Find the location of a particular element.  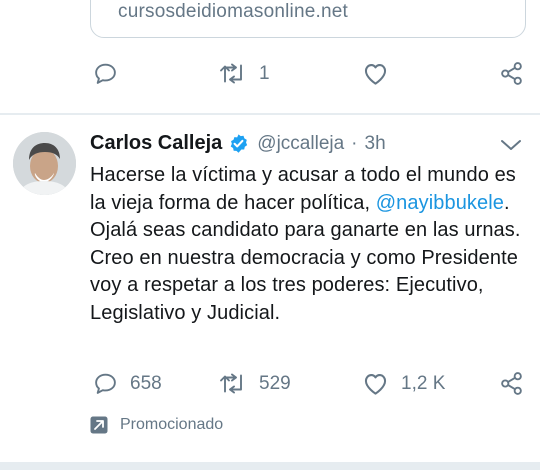

retweet-button: 529 is located at coordinates (255, 383).